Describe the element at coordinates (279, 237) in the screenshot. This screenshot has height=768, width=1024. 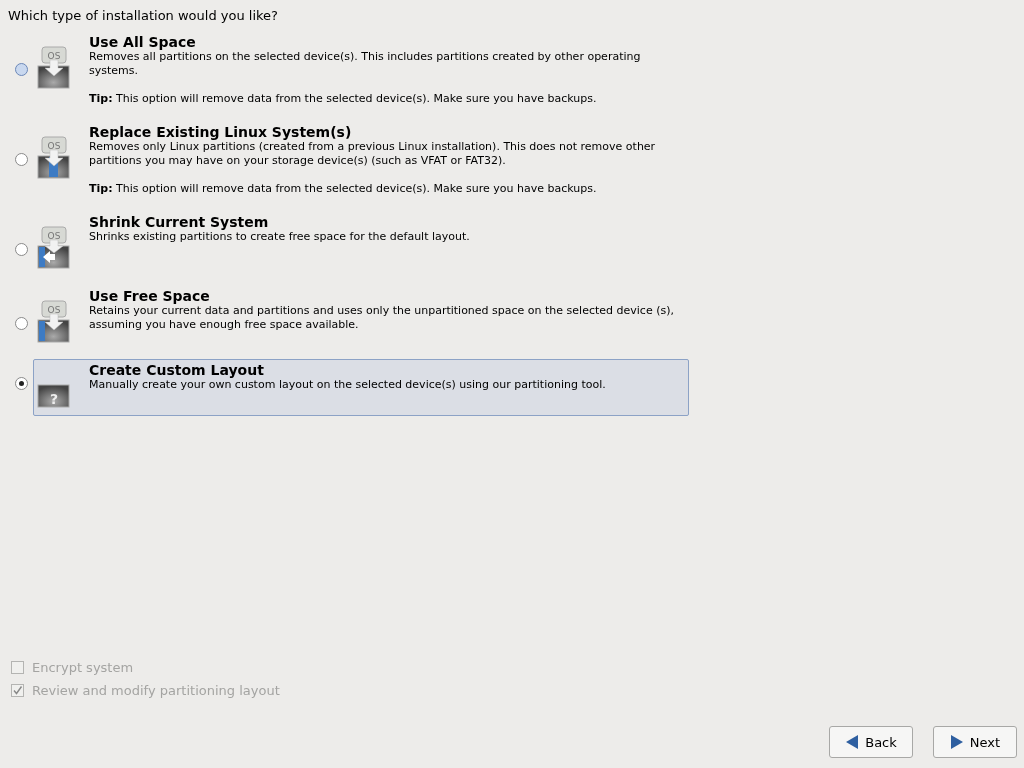
I see `option-description: Shrinks existing partitions to create free space for the default layout.` at that location.